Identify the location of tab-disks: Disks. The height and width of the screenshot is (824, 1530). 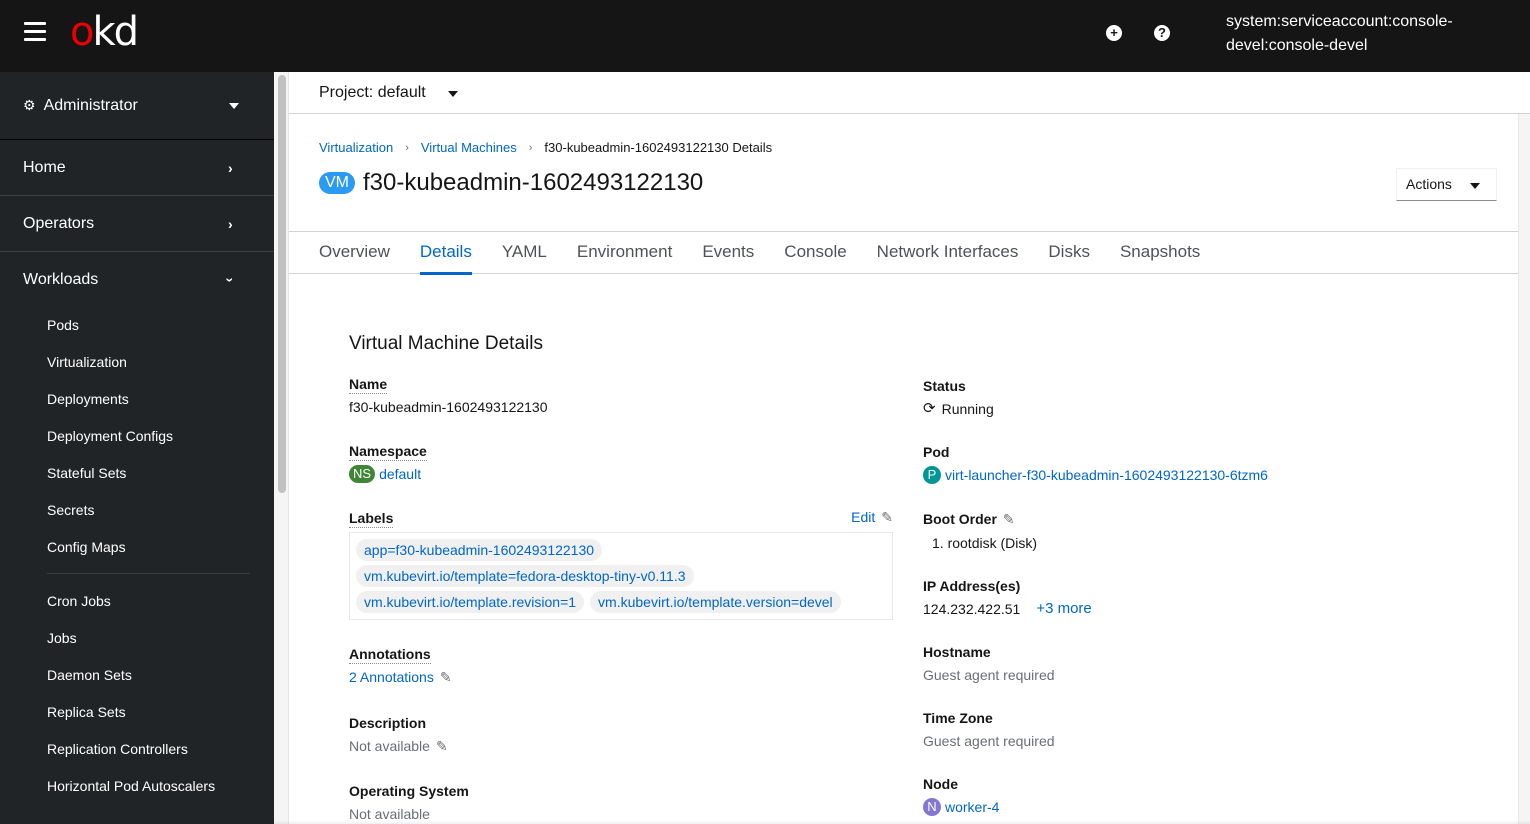
(1069, 252).